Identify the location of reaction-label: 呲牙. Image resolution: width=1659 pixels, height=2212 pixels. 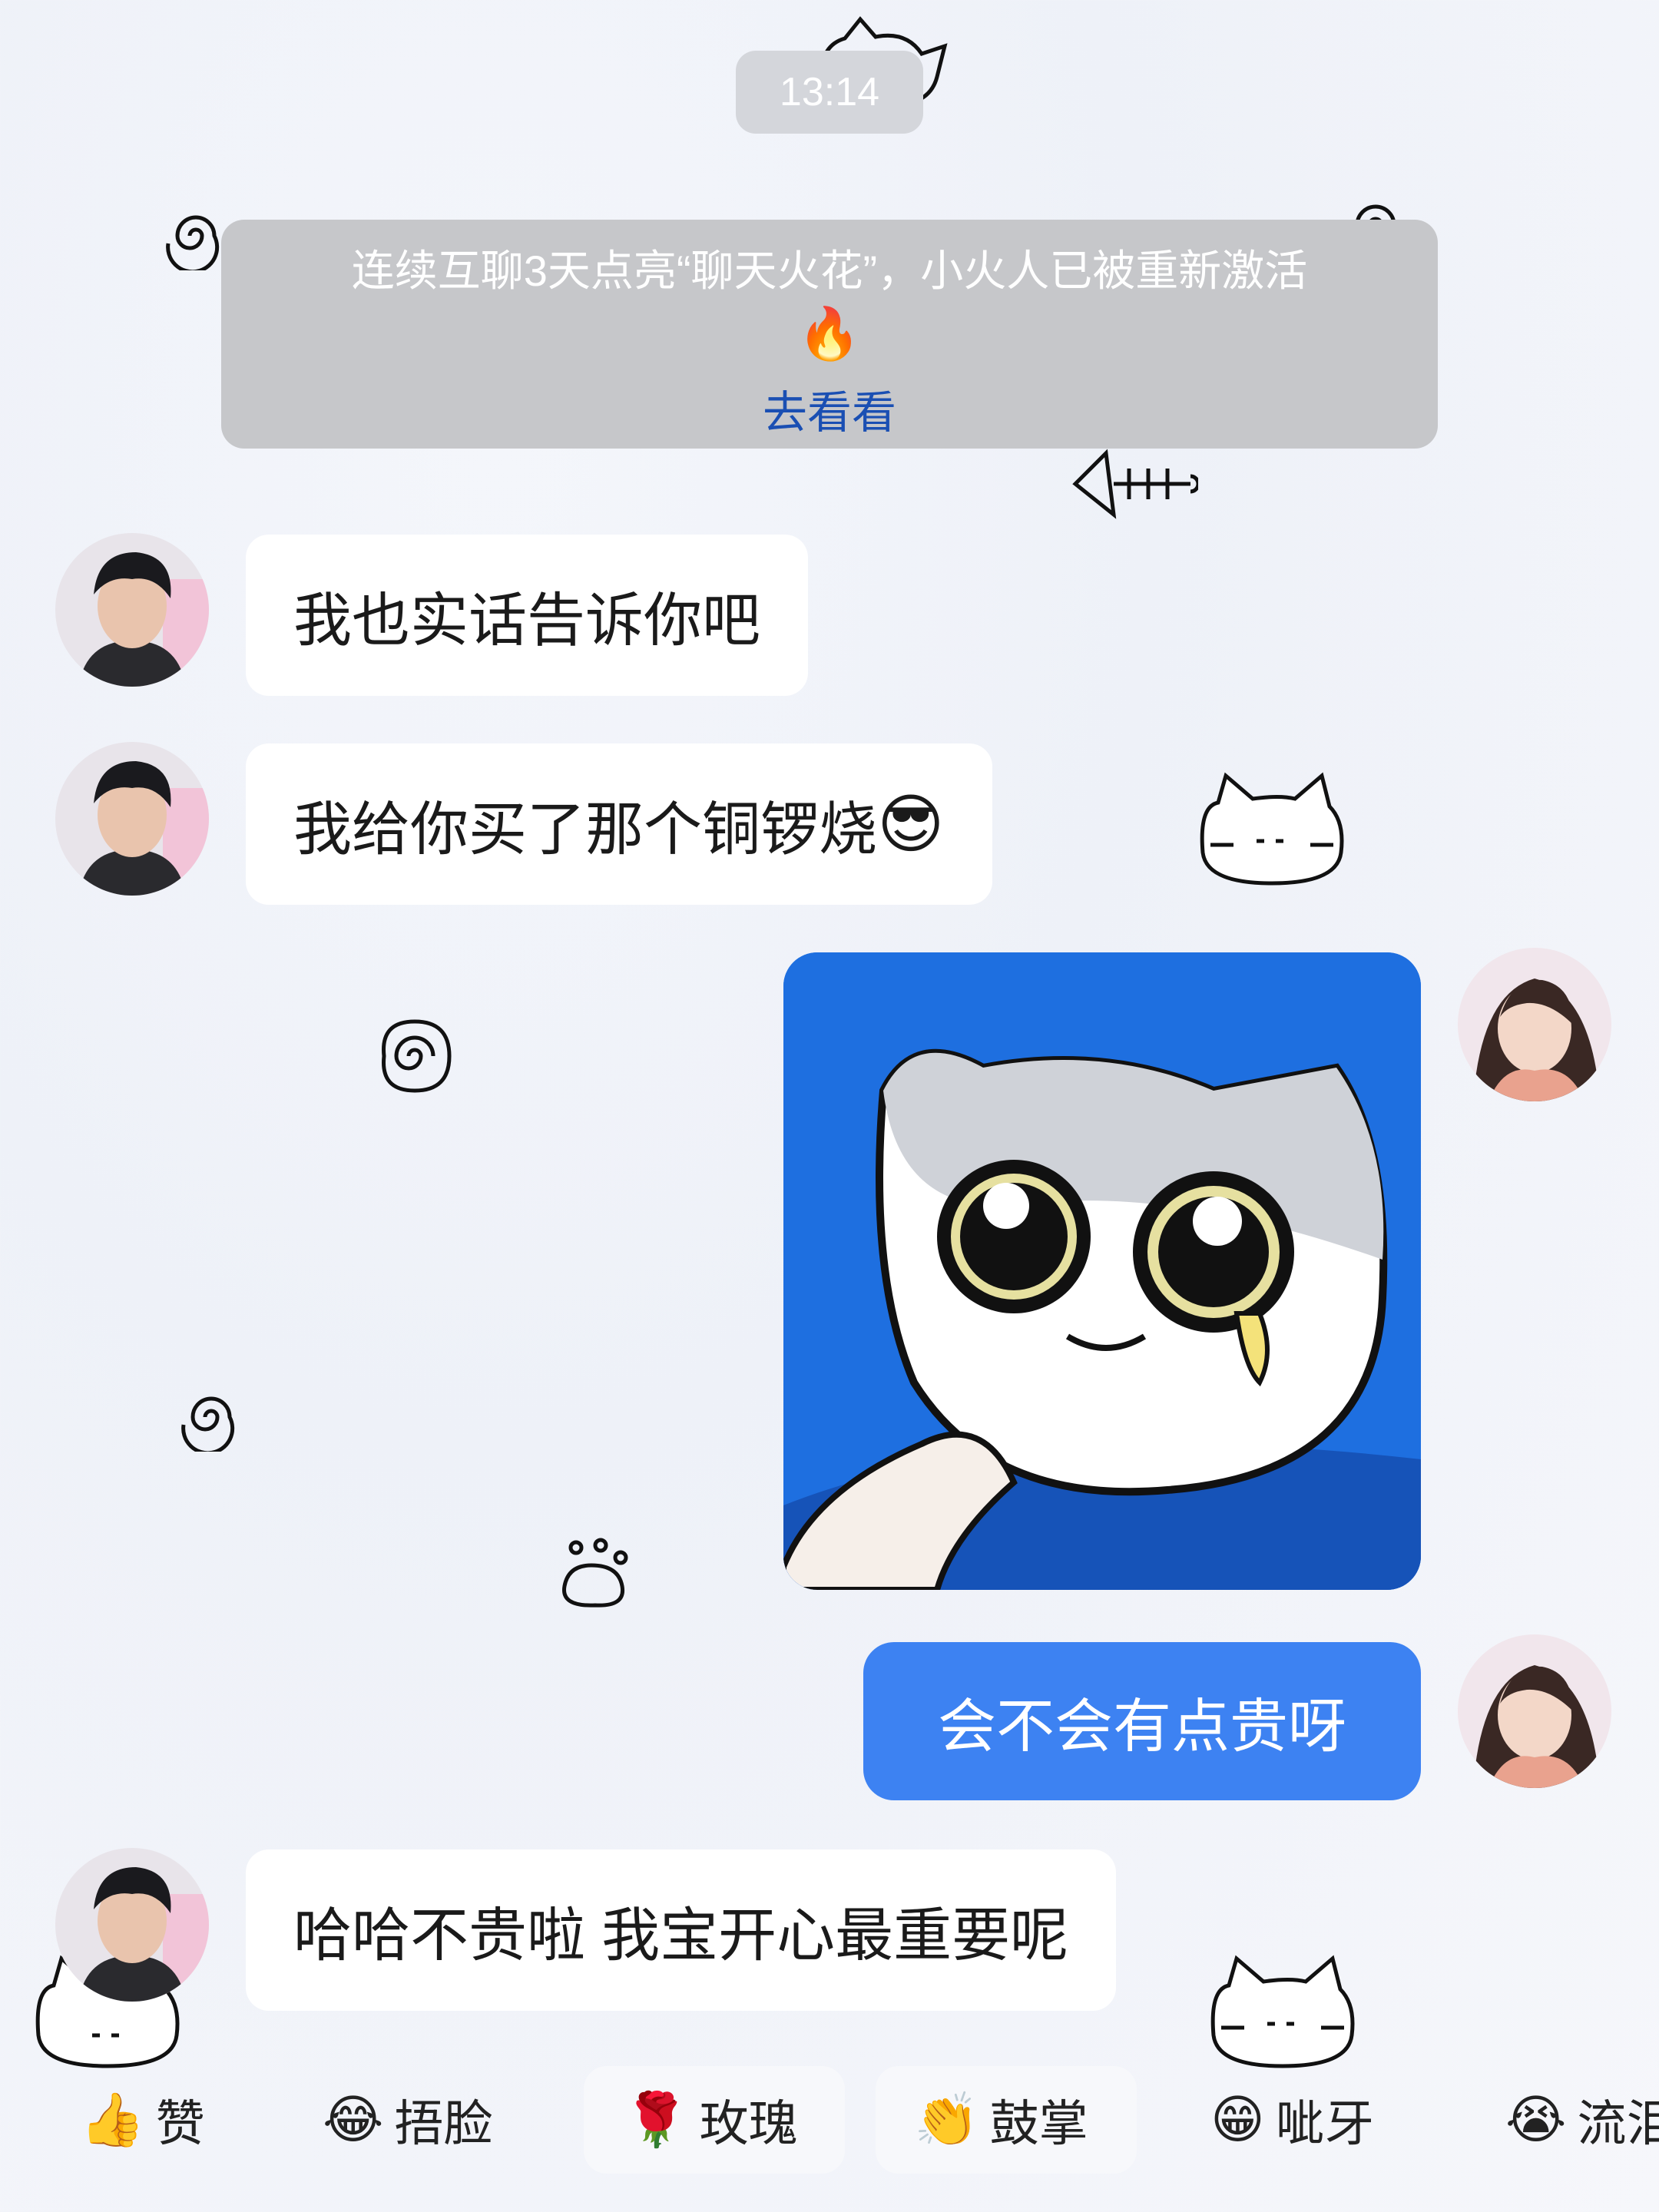
(1324, 2123).